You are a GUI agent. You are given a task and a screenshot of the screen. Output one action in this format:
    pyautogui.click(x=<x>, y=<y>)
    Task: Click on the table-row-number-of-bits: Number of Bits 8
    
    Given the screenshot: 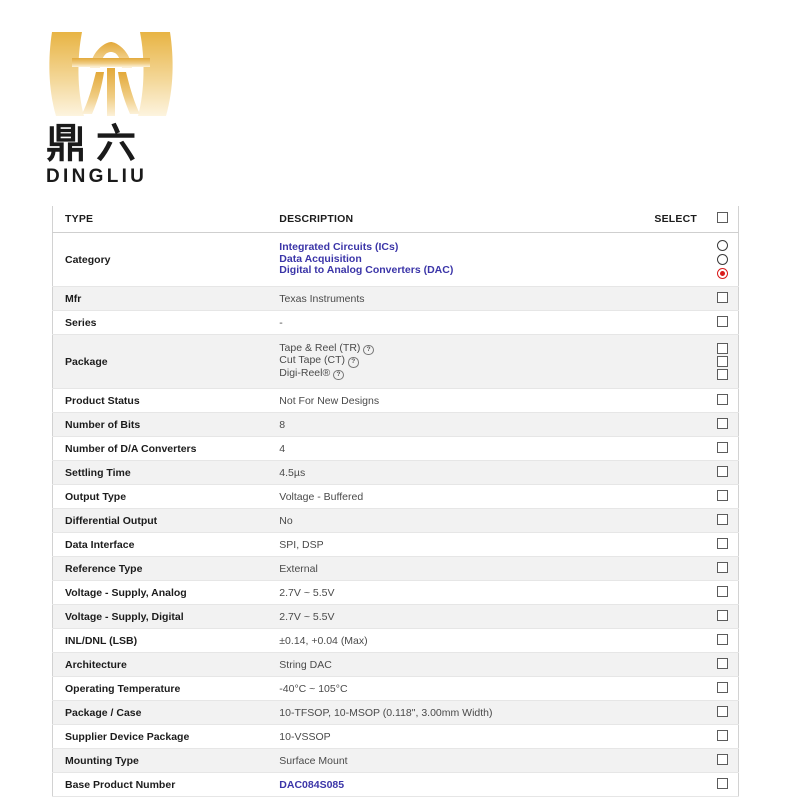 What is the action you would take?
    pyautogui.click(x=395, y=424)
    